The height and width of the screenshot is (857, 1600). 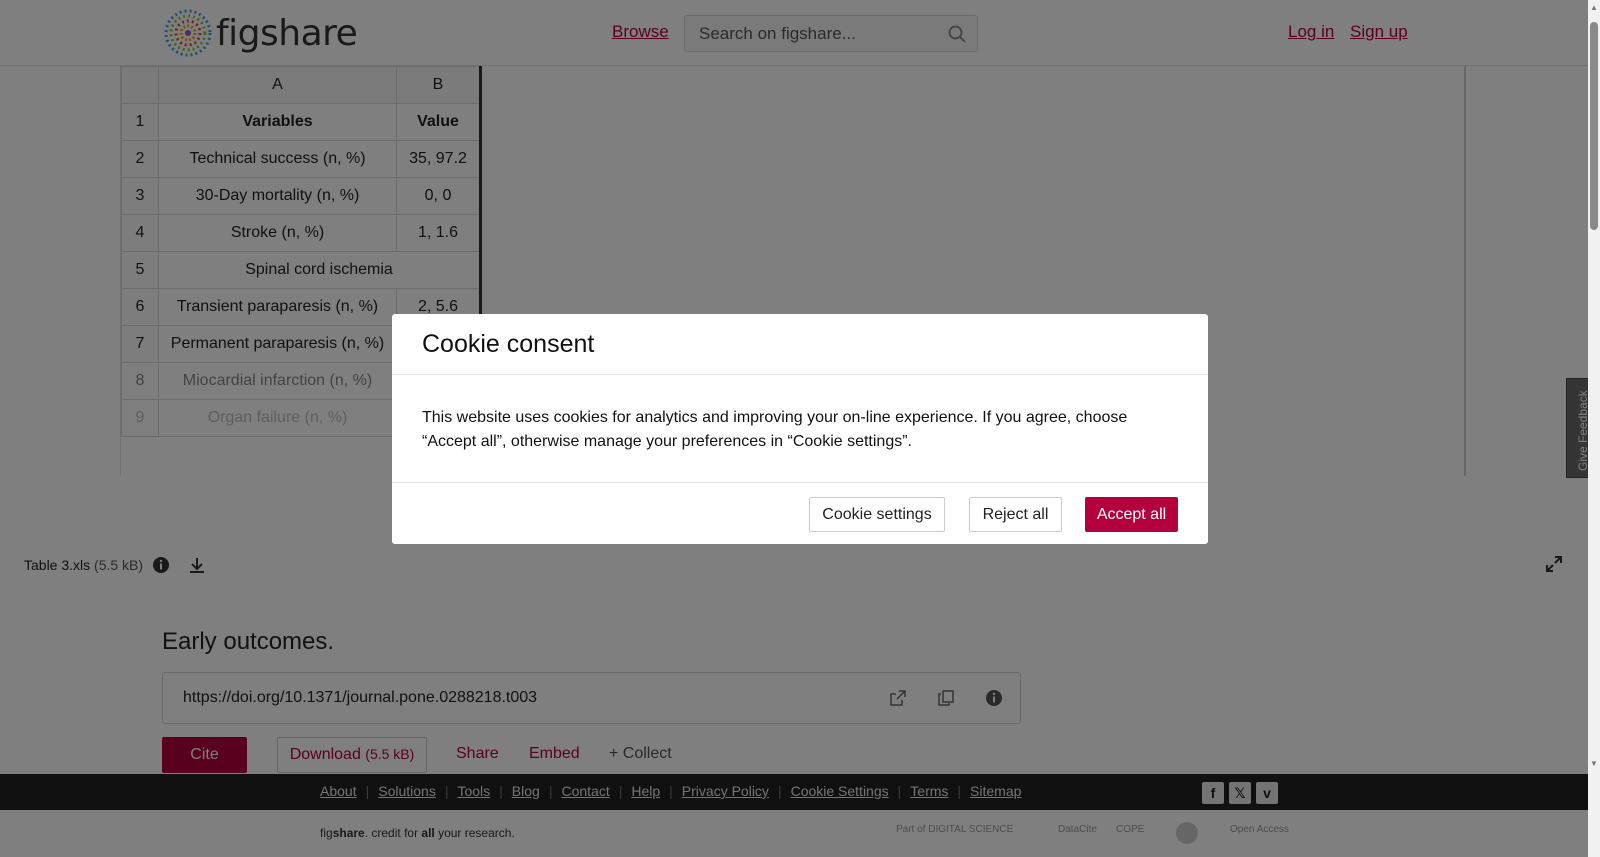 I want to click on cookie-dialog-title: Cookie consent, so click(x=508, y=344).